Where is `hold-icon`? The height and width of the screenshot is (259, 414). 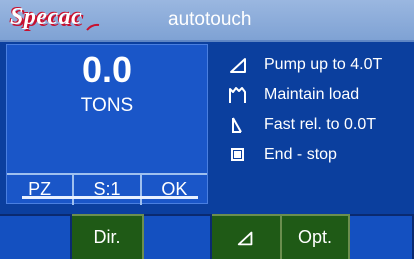
hold-icon is located at coordinates (237, 95).